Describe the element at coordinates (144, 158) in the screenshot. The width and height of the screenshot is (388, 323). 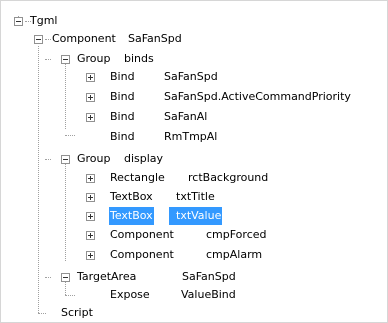
I see `node-name: display` at that location.